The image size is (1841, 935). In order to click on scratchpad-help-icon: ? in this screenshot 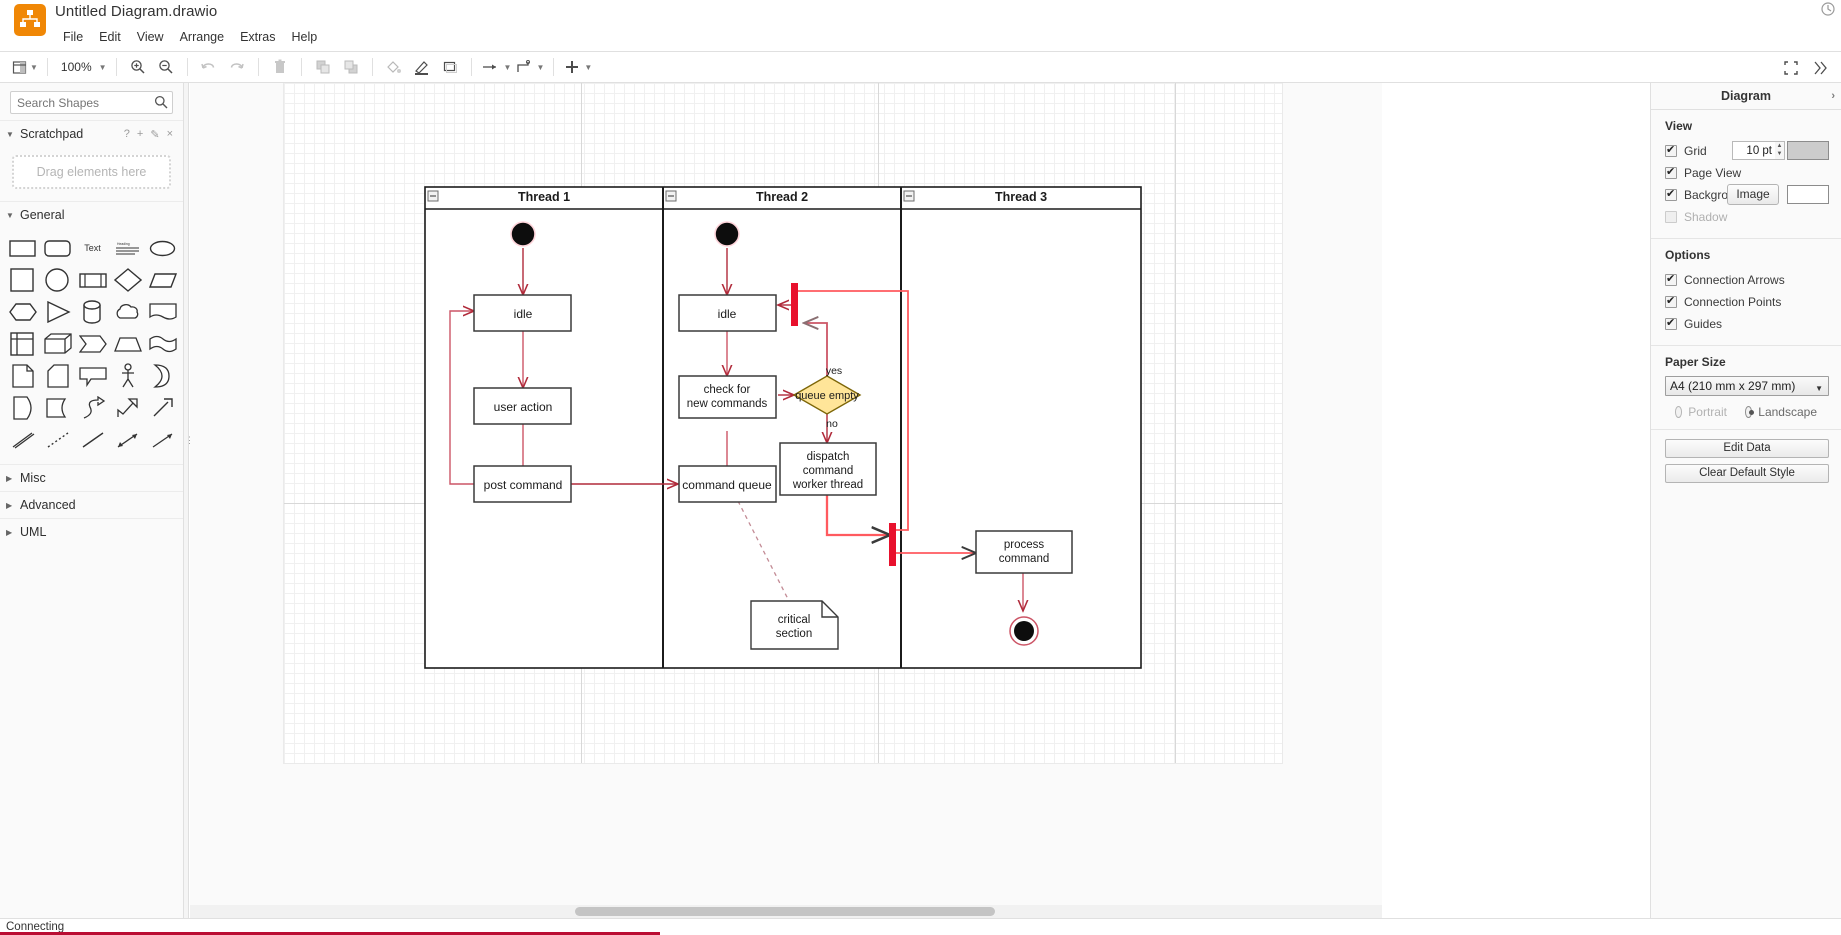, I will do `click(127, 134)`.